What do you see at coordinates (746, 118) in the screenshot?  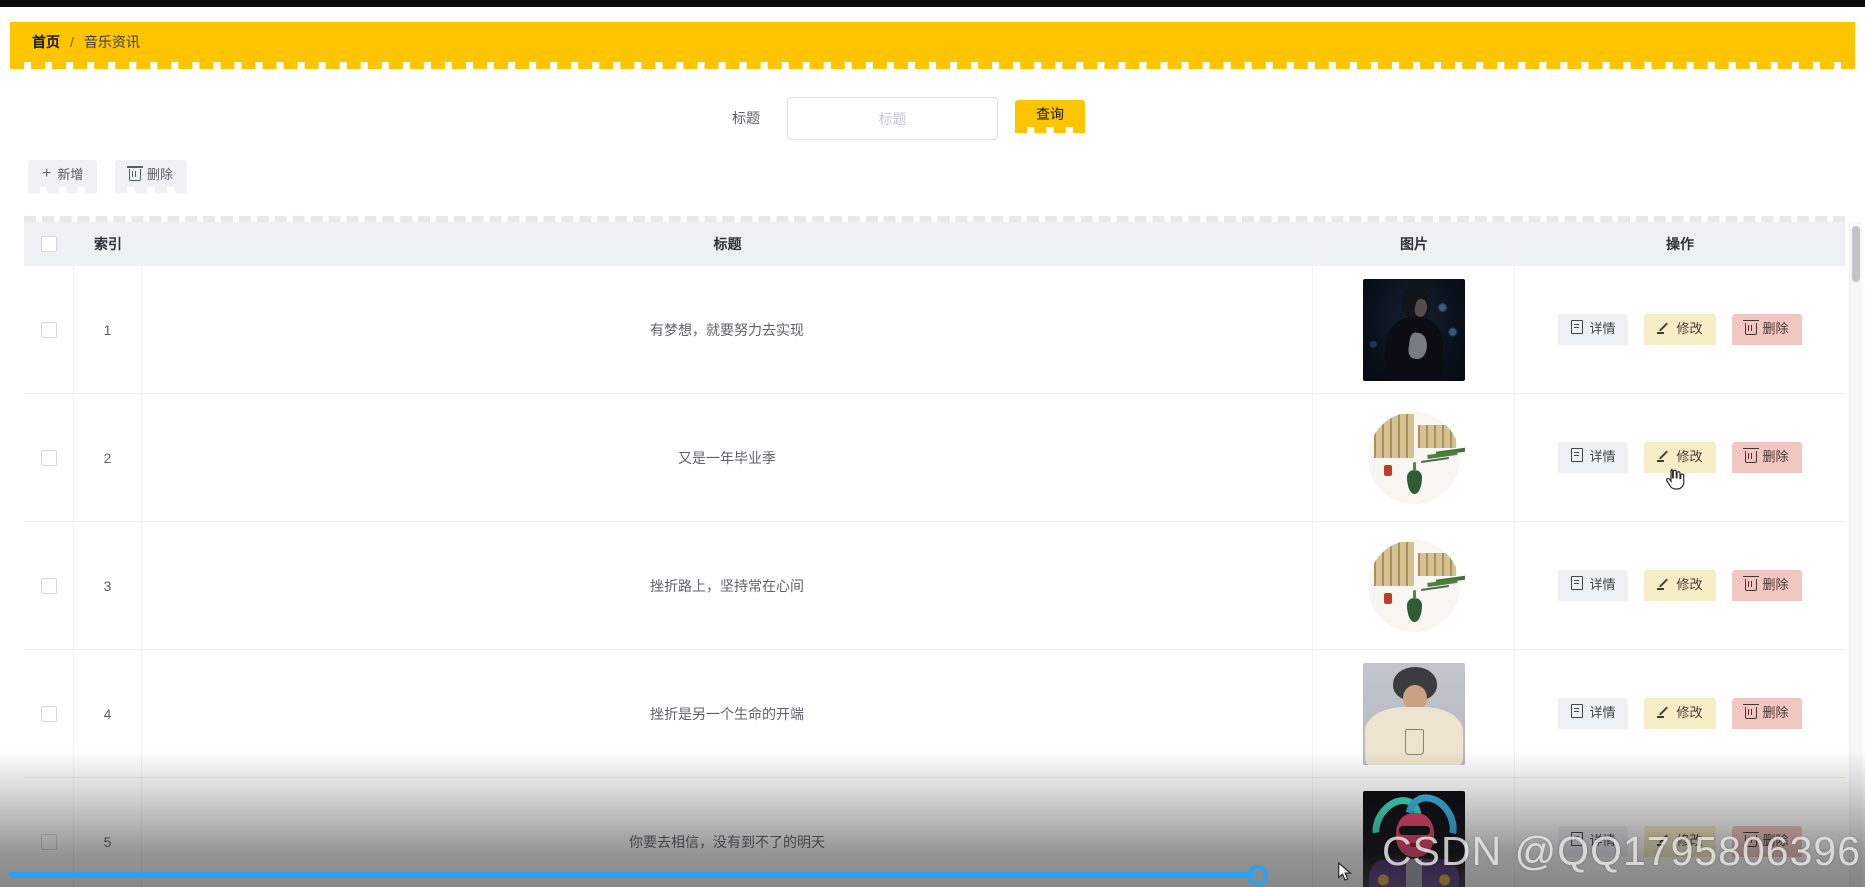 I see `search-label: 标题` at bounding box center [746, 118].